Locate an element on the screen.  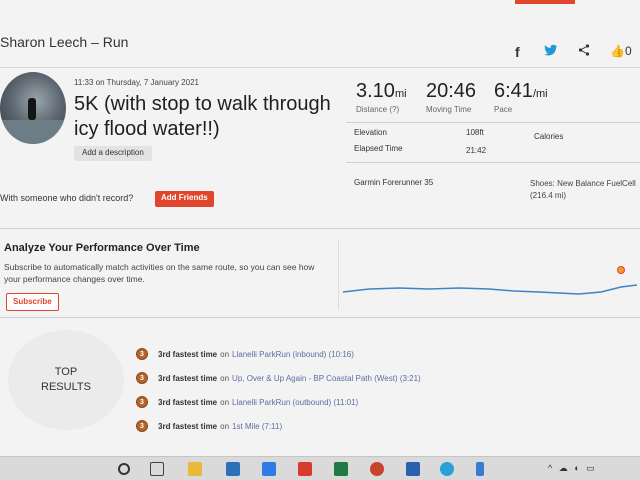
system-tray: ^ ☁ ◐ ▭ is located at coordinates (572, 468).